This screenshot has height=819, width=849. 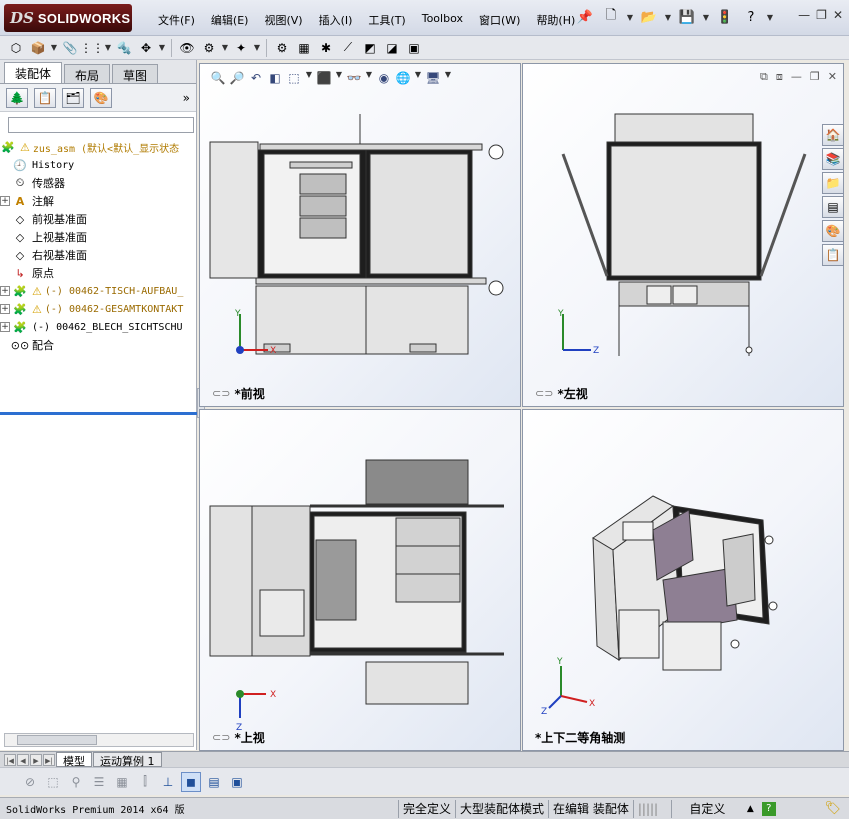 What do you see at coordinates (370, 48) in the screenshot?
I see `interference-detection-icon: ◩` at bounding box center [370, 48].